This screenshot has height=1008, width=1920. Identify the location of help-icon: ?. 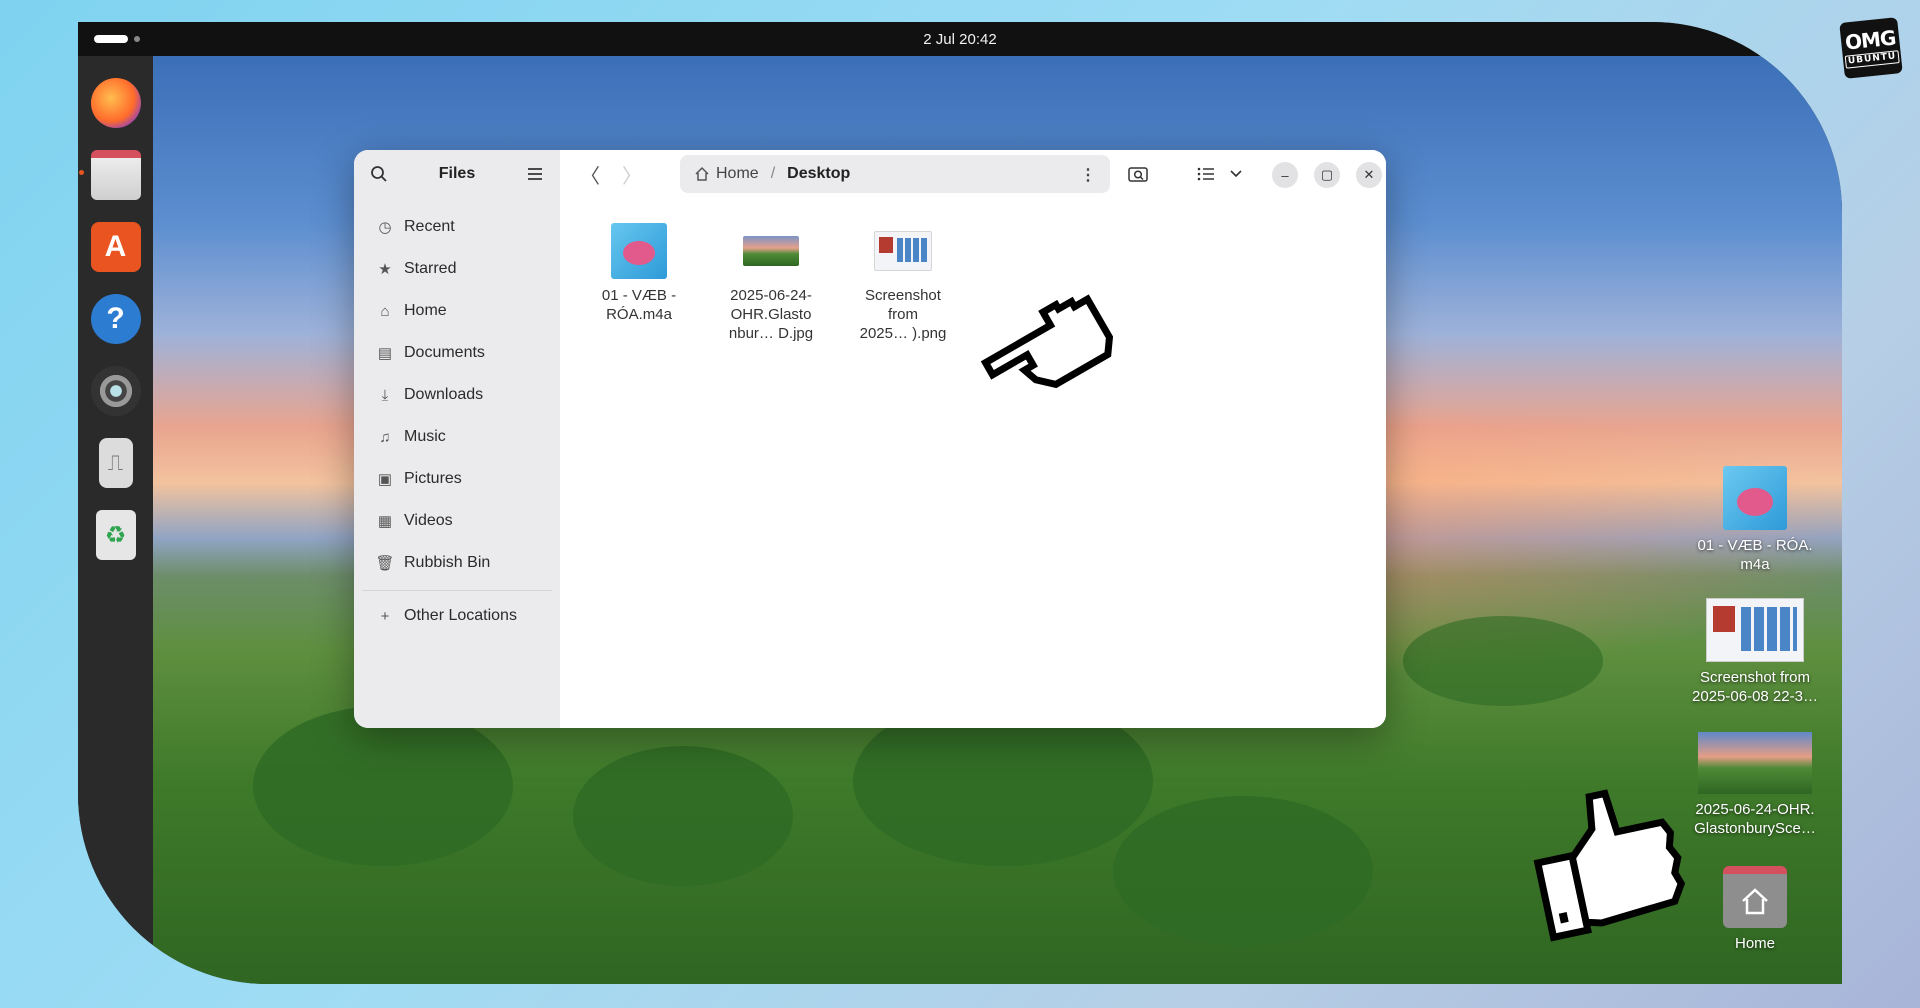
(115, 319).